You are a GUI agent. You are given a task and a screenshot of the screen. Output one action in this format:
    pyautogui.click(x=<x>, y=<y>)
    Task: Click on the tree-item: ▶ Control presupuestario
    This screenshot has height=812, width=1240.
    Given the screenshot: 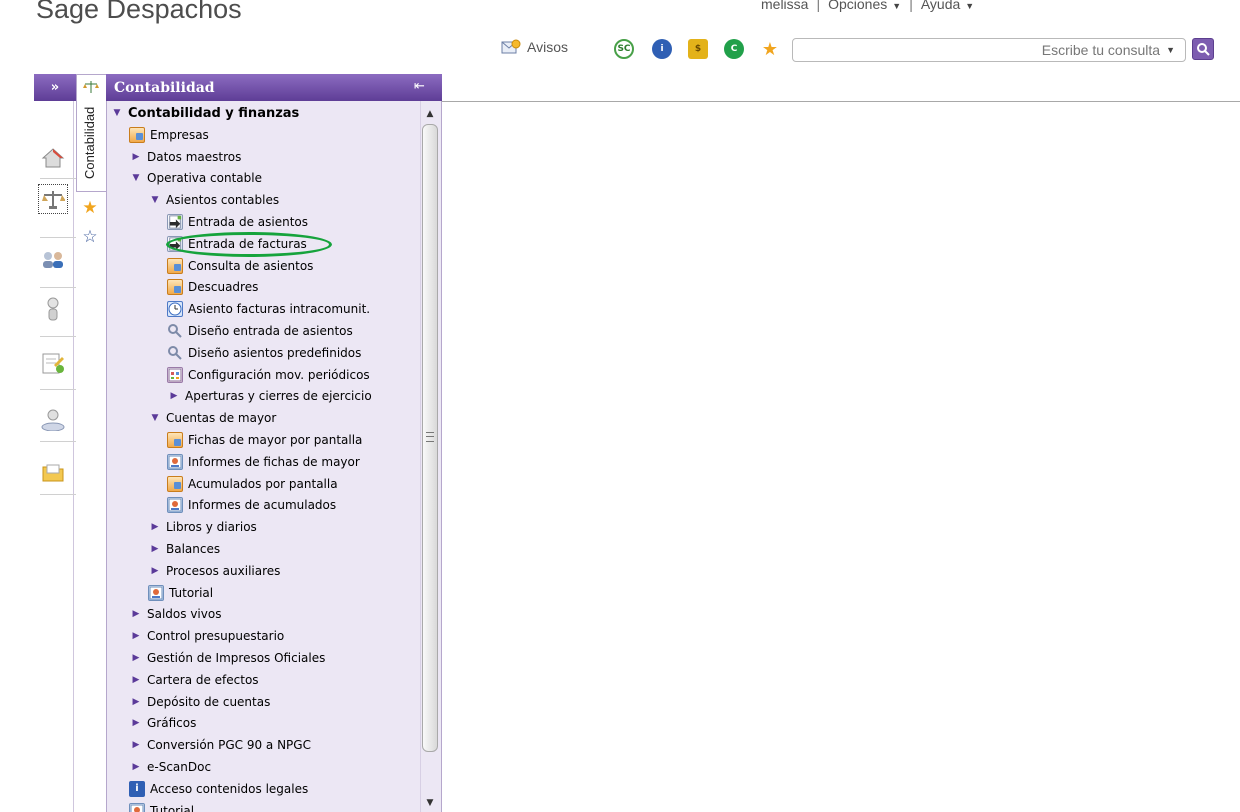 What is the action you would take?
    pyautogui.click(x=207, y=636)
    